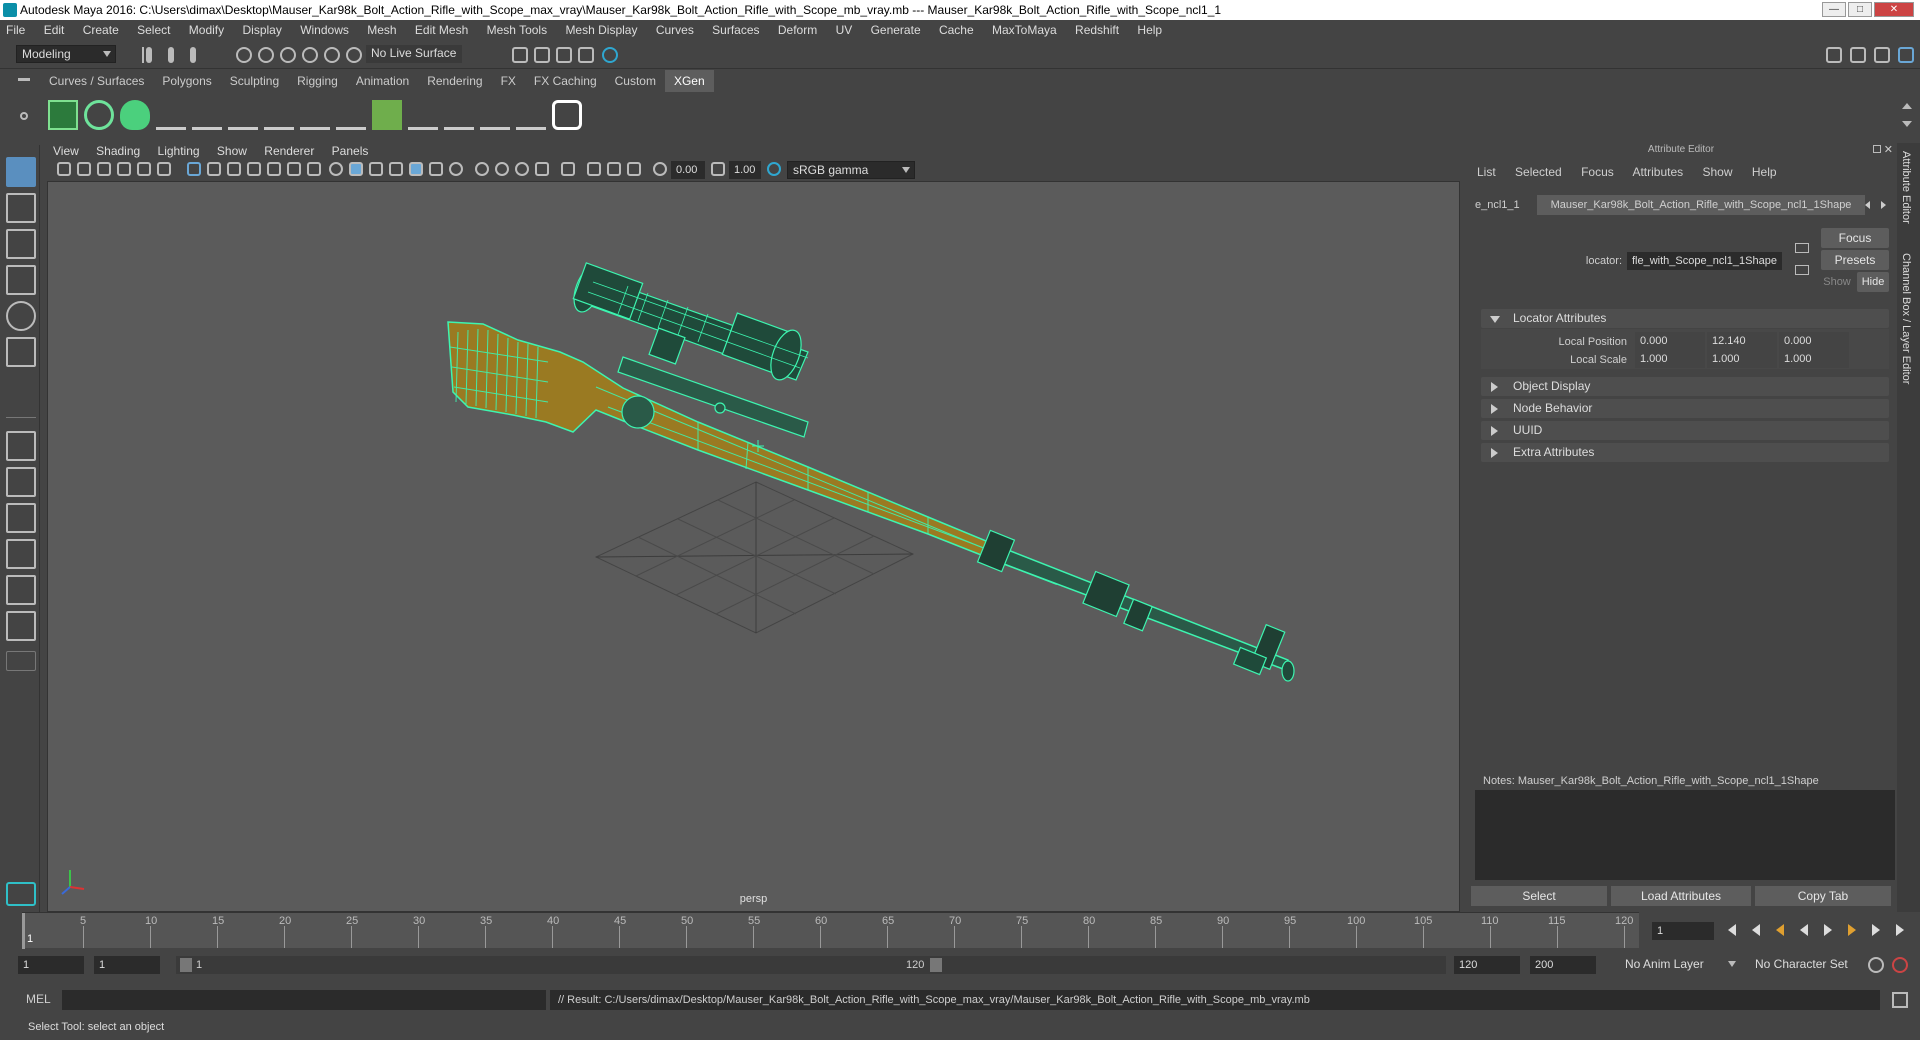 Image resolution: width=1920 pixels, height=1040 pixels. What do you see at coordinates (54, 30) in the screenshot?
I see `menu-edit: Edit` at bounding box center [54, 30].